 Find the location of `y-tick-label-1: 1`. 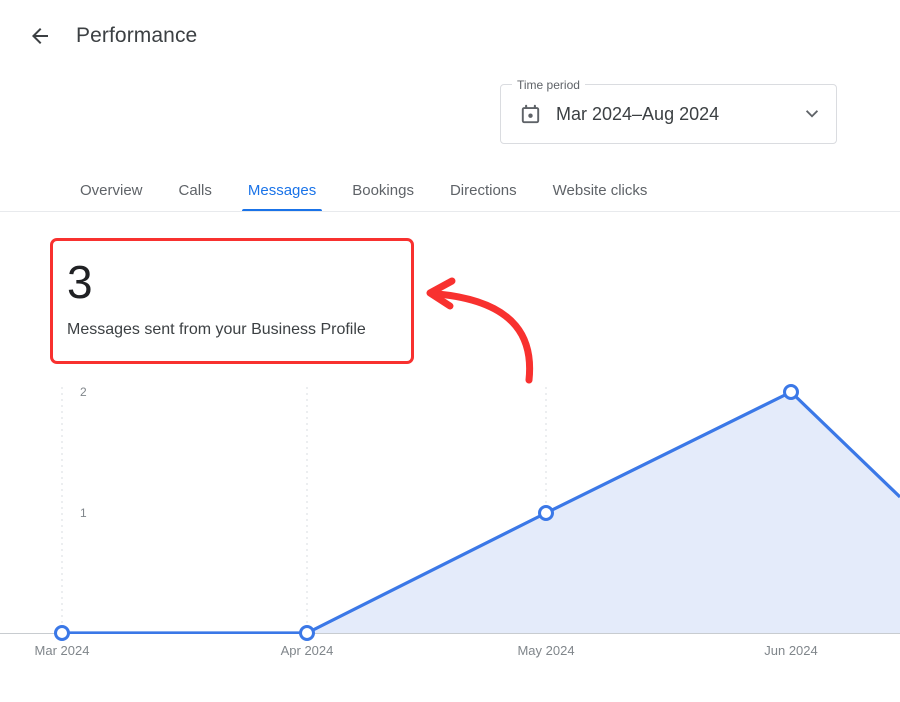

y-tick-label-1: 1 is located at coordinates (83, 513).